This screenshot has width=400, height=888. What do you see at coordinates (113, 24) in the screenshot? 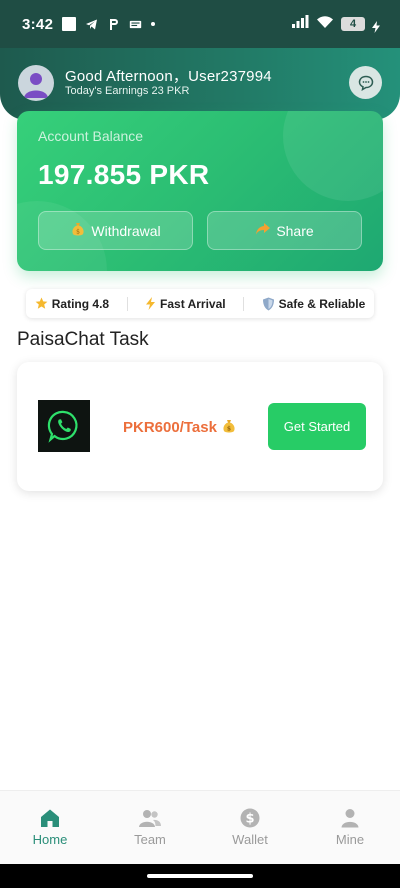
I see `p-icon` at bounding box center [113, 24].